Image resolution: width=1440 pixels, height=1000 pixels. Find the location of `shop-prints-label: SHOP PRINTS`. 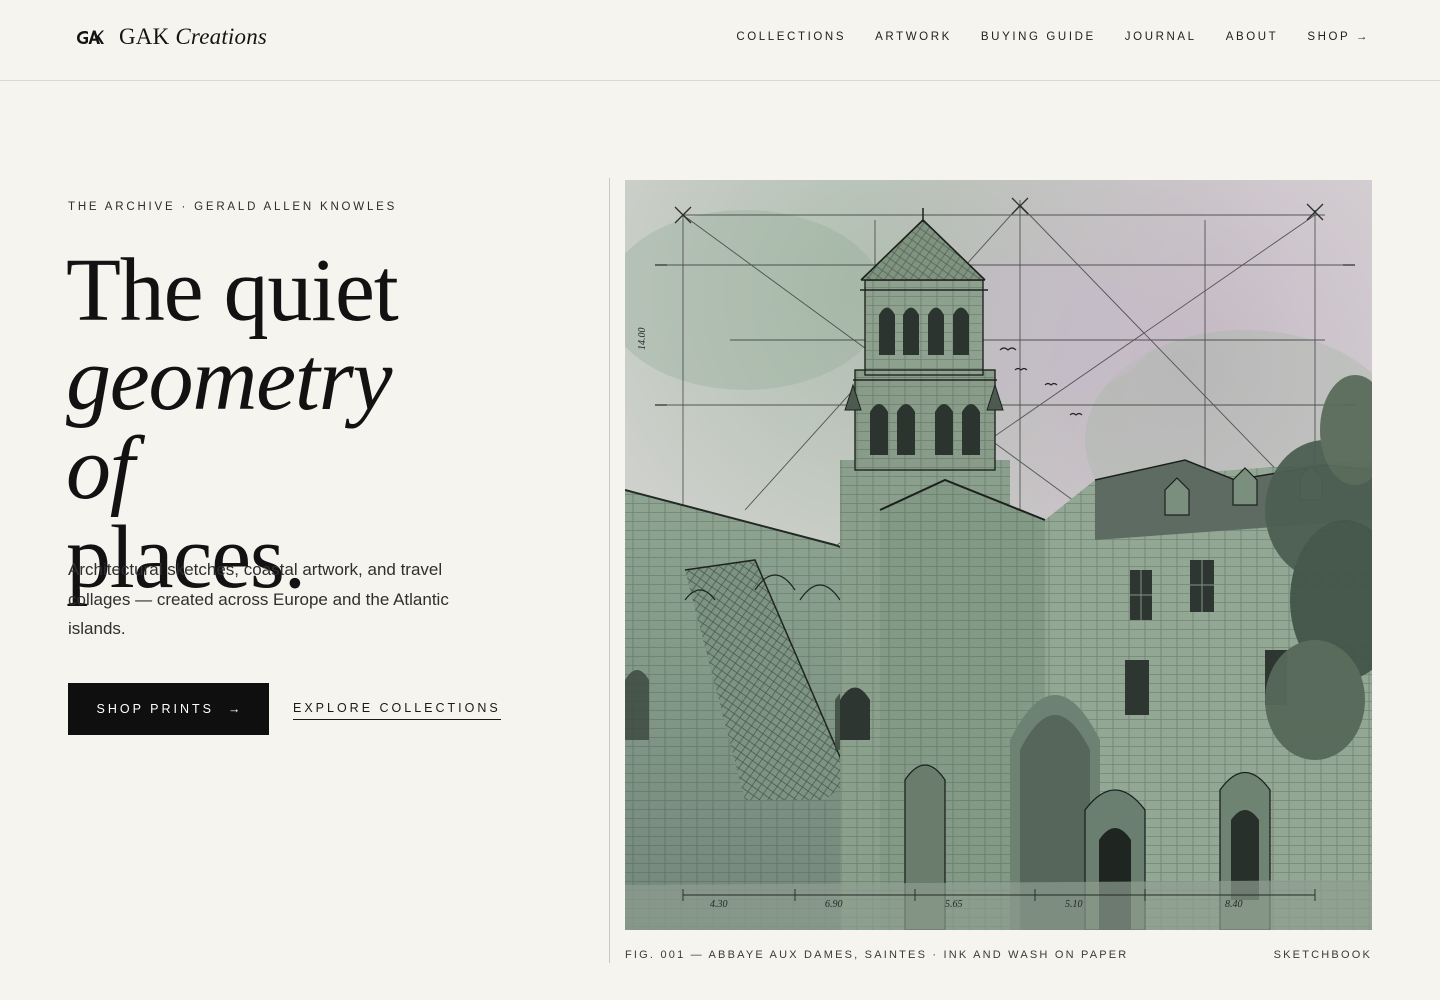

shop-prints-label: SHOP PRINTS is located at coordinates (155, 709).